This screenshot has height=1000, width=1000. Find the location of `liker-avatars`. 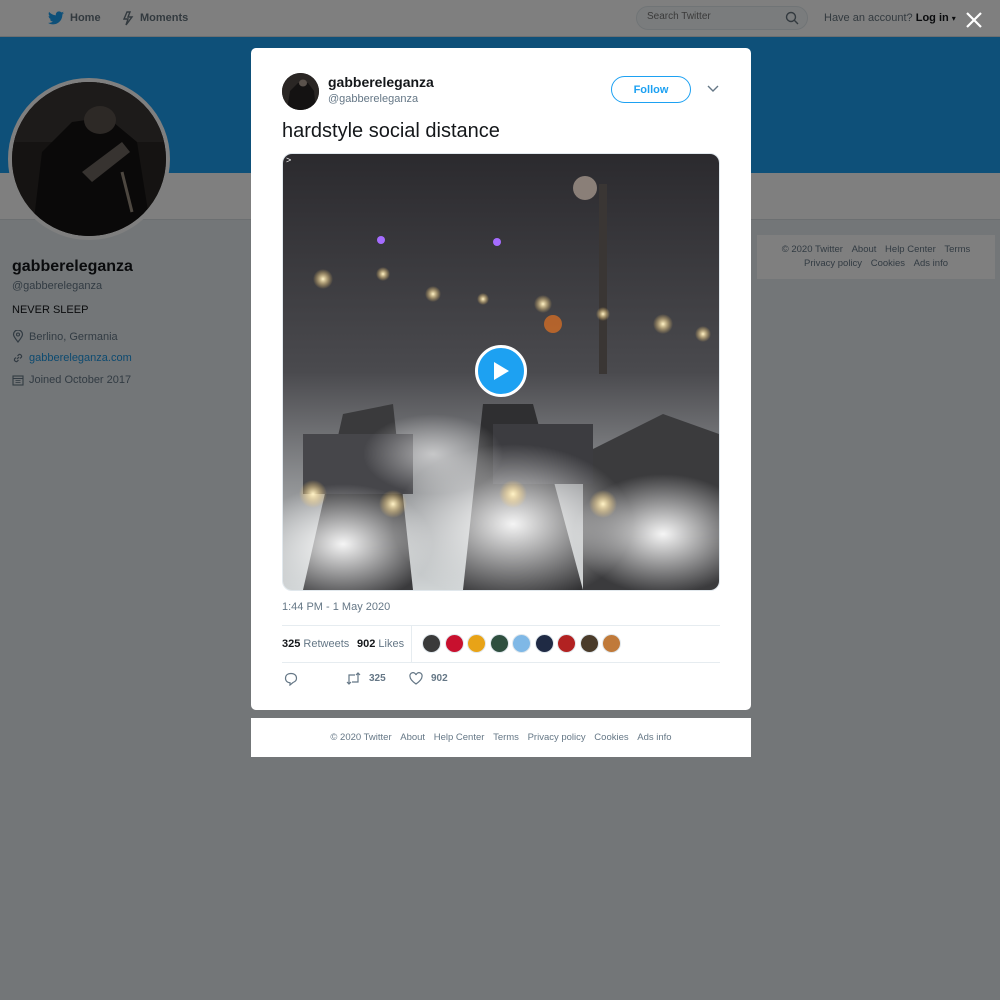

liker-avatars is located at coordinates (523, 643).